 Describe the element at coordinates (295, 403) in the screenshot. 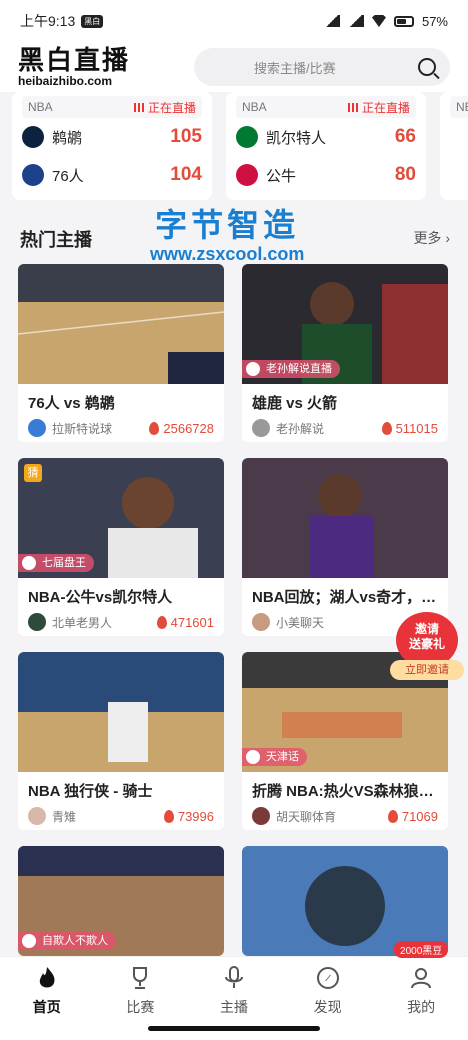

I see `stream-title: 雄鹿 vs 火箭` at that location.